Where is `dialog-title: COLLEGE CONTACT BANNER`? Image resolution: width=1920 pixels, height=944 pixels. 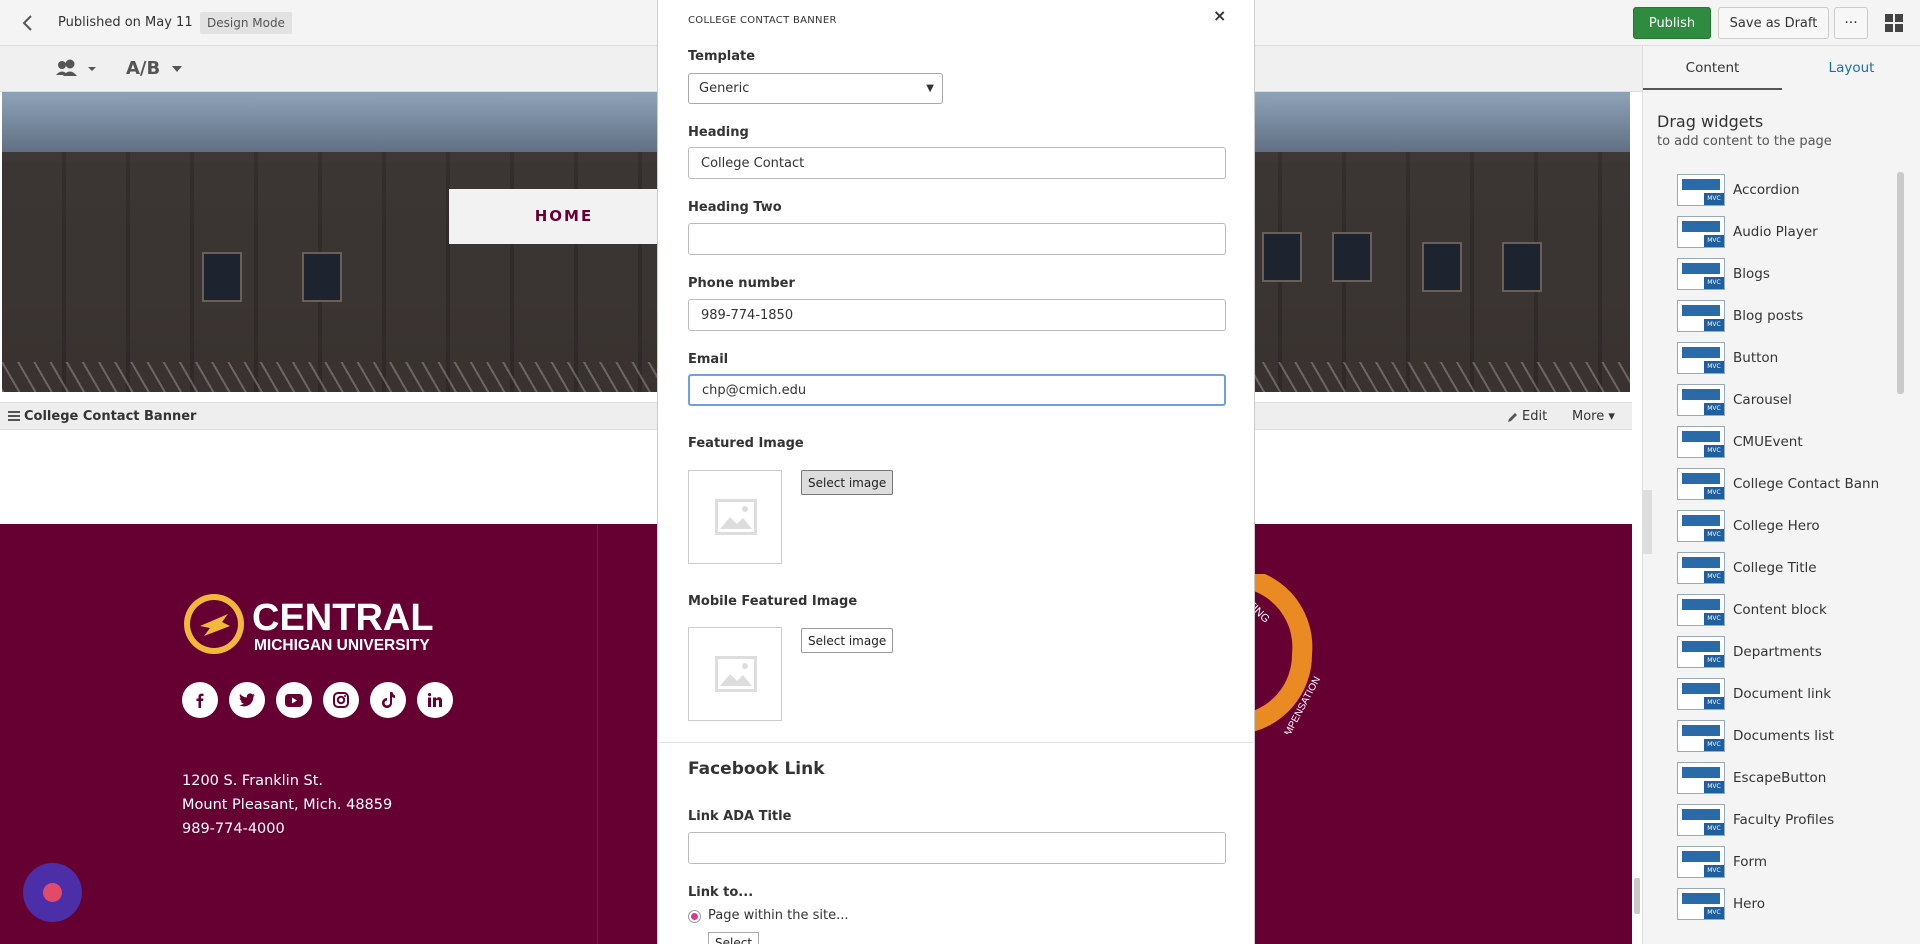
dialog-title: COLLEGE CONTACT BANNER is located at coordinates (762, 20).